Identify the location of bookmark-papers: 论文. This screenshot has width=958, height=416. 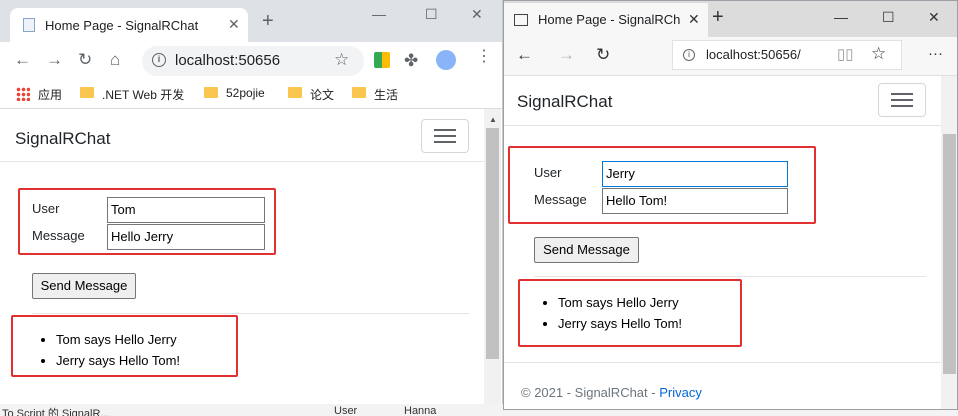
(322, 94).